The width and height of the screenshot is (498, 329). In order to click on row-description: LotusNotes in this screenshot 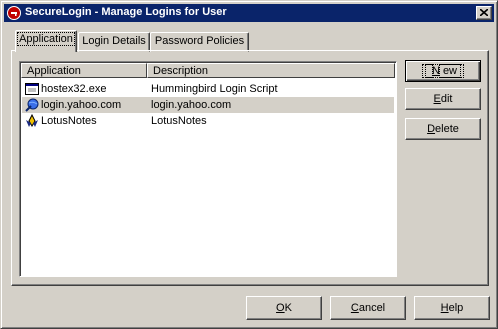, I will do `click(179, 121)`.